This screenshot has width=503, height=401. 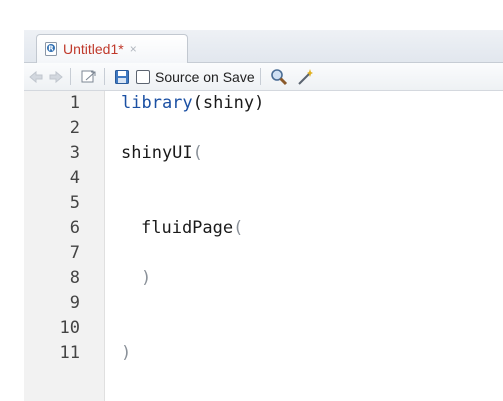 I want to click on search-icon, so click(x=279, y=77).